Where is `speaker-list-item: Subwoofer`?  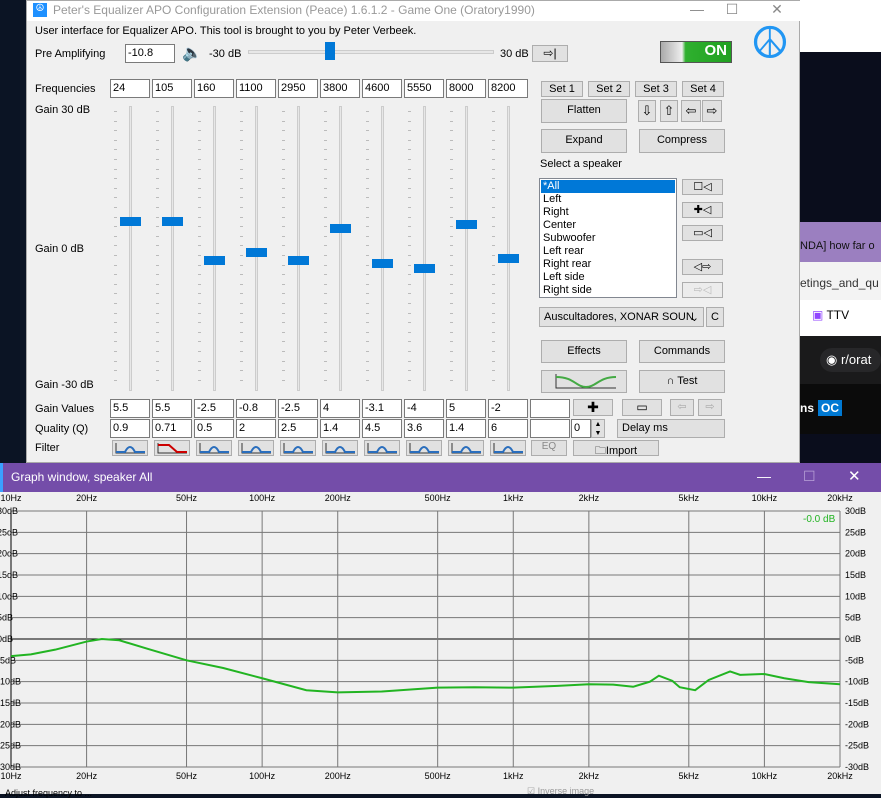 speaker-list-item: Subwoofer is located at coordinates (608, 238).